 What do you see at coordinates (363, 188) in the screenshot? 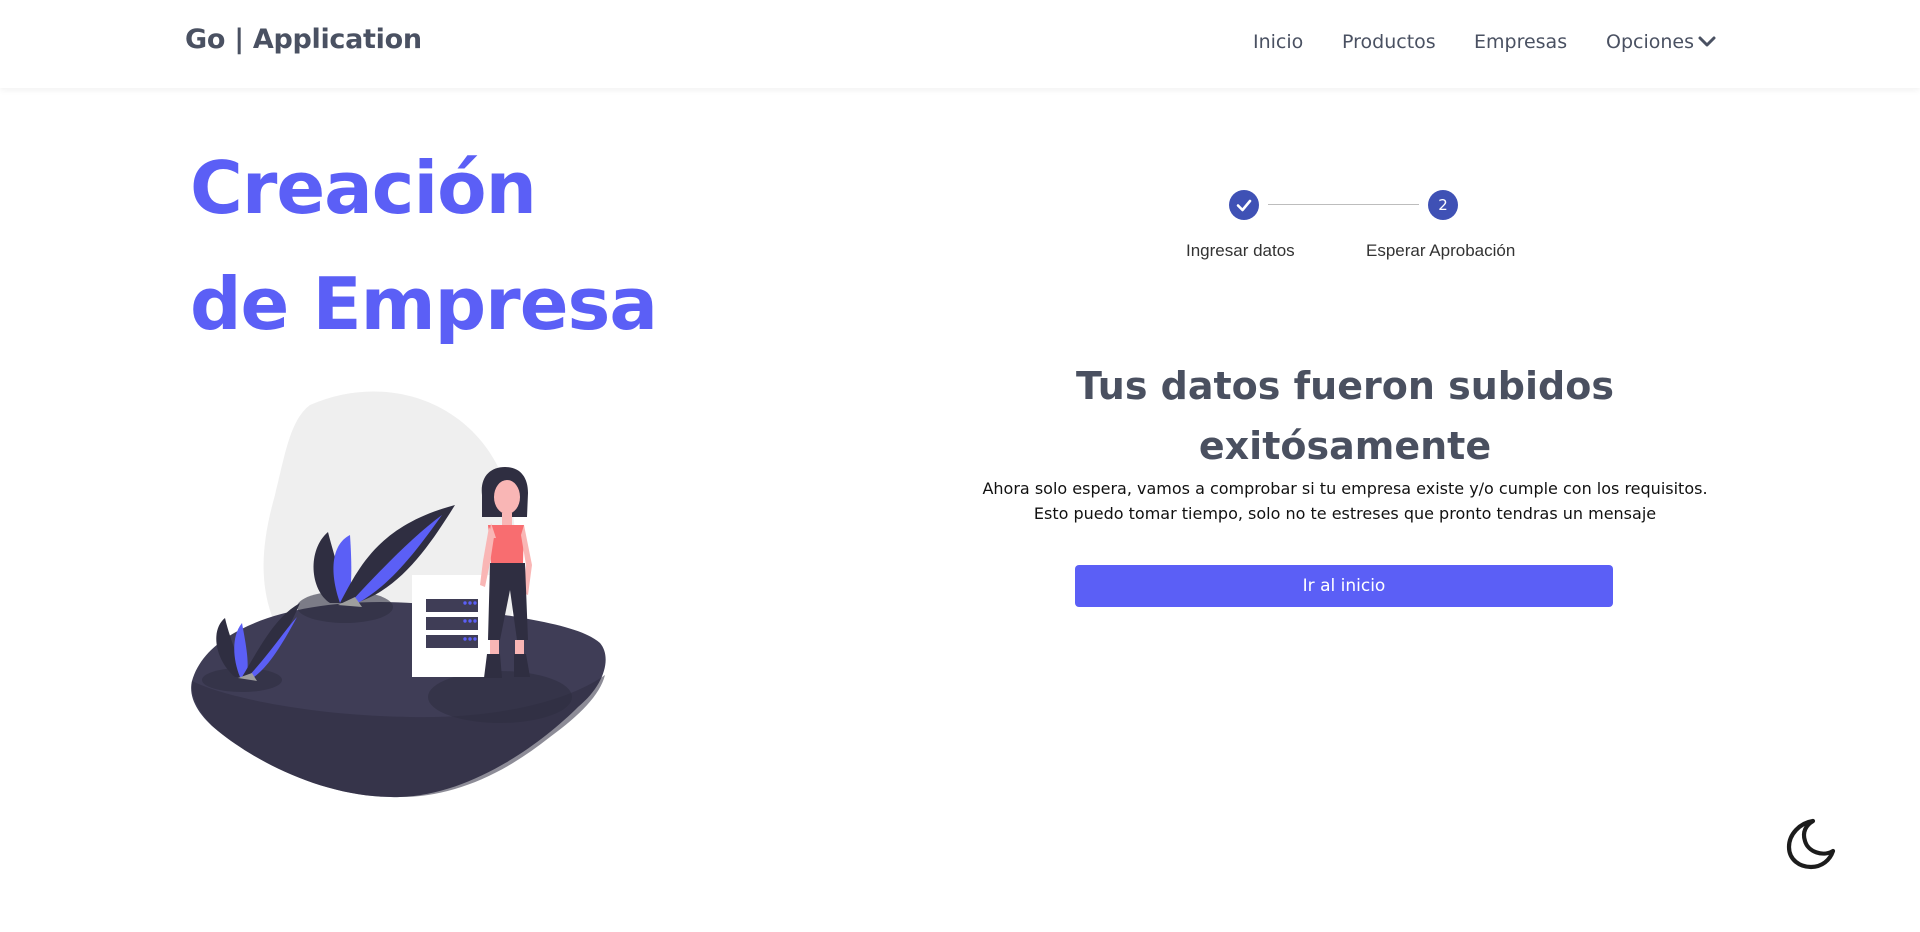
I see `page-title-line-1: Creación` at bounding box center [363, 188].